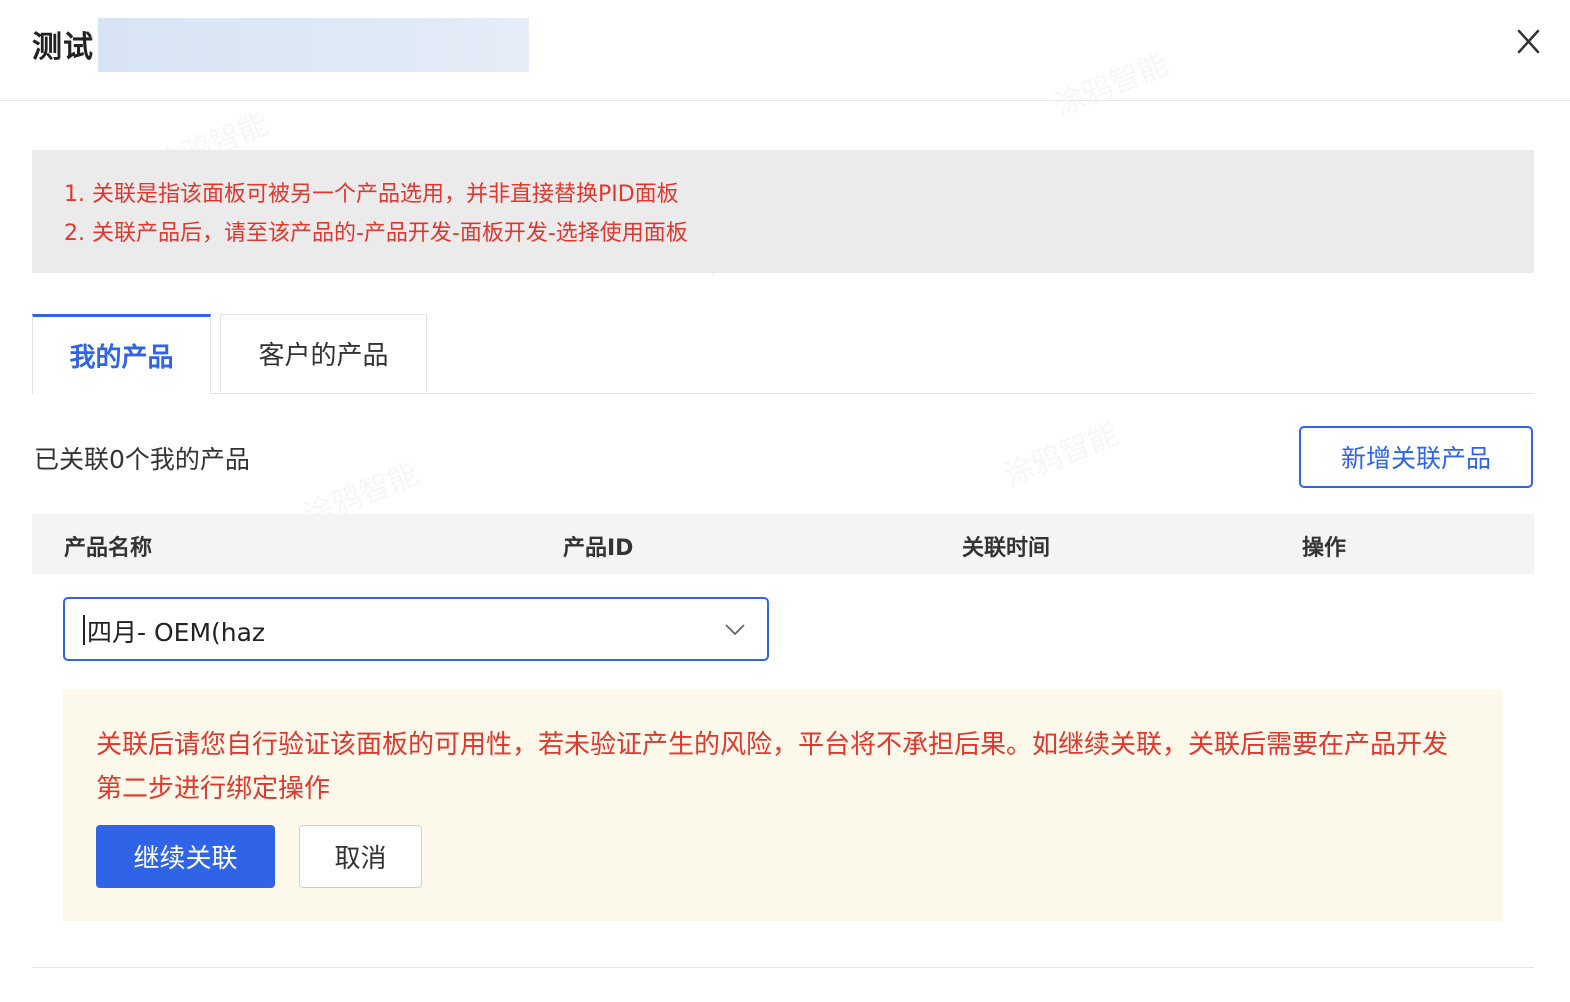  Describe the element at coordinates (735, 630) in the screenshot. I see `chevron-down-icon` at that location.